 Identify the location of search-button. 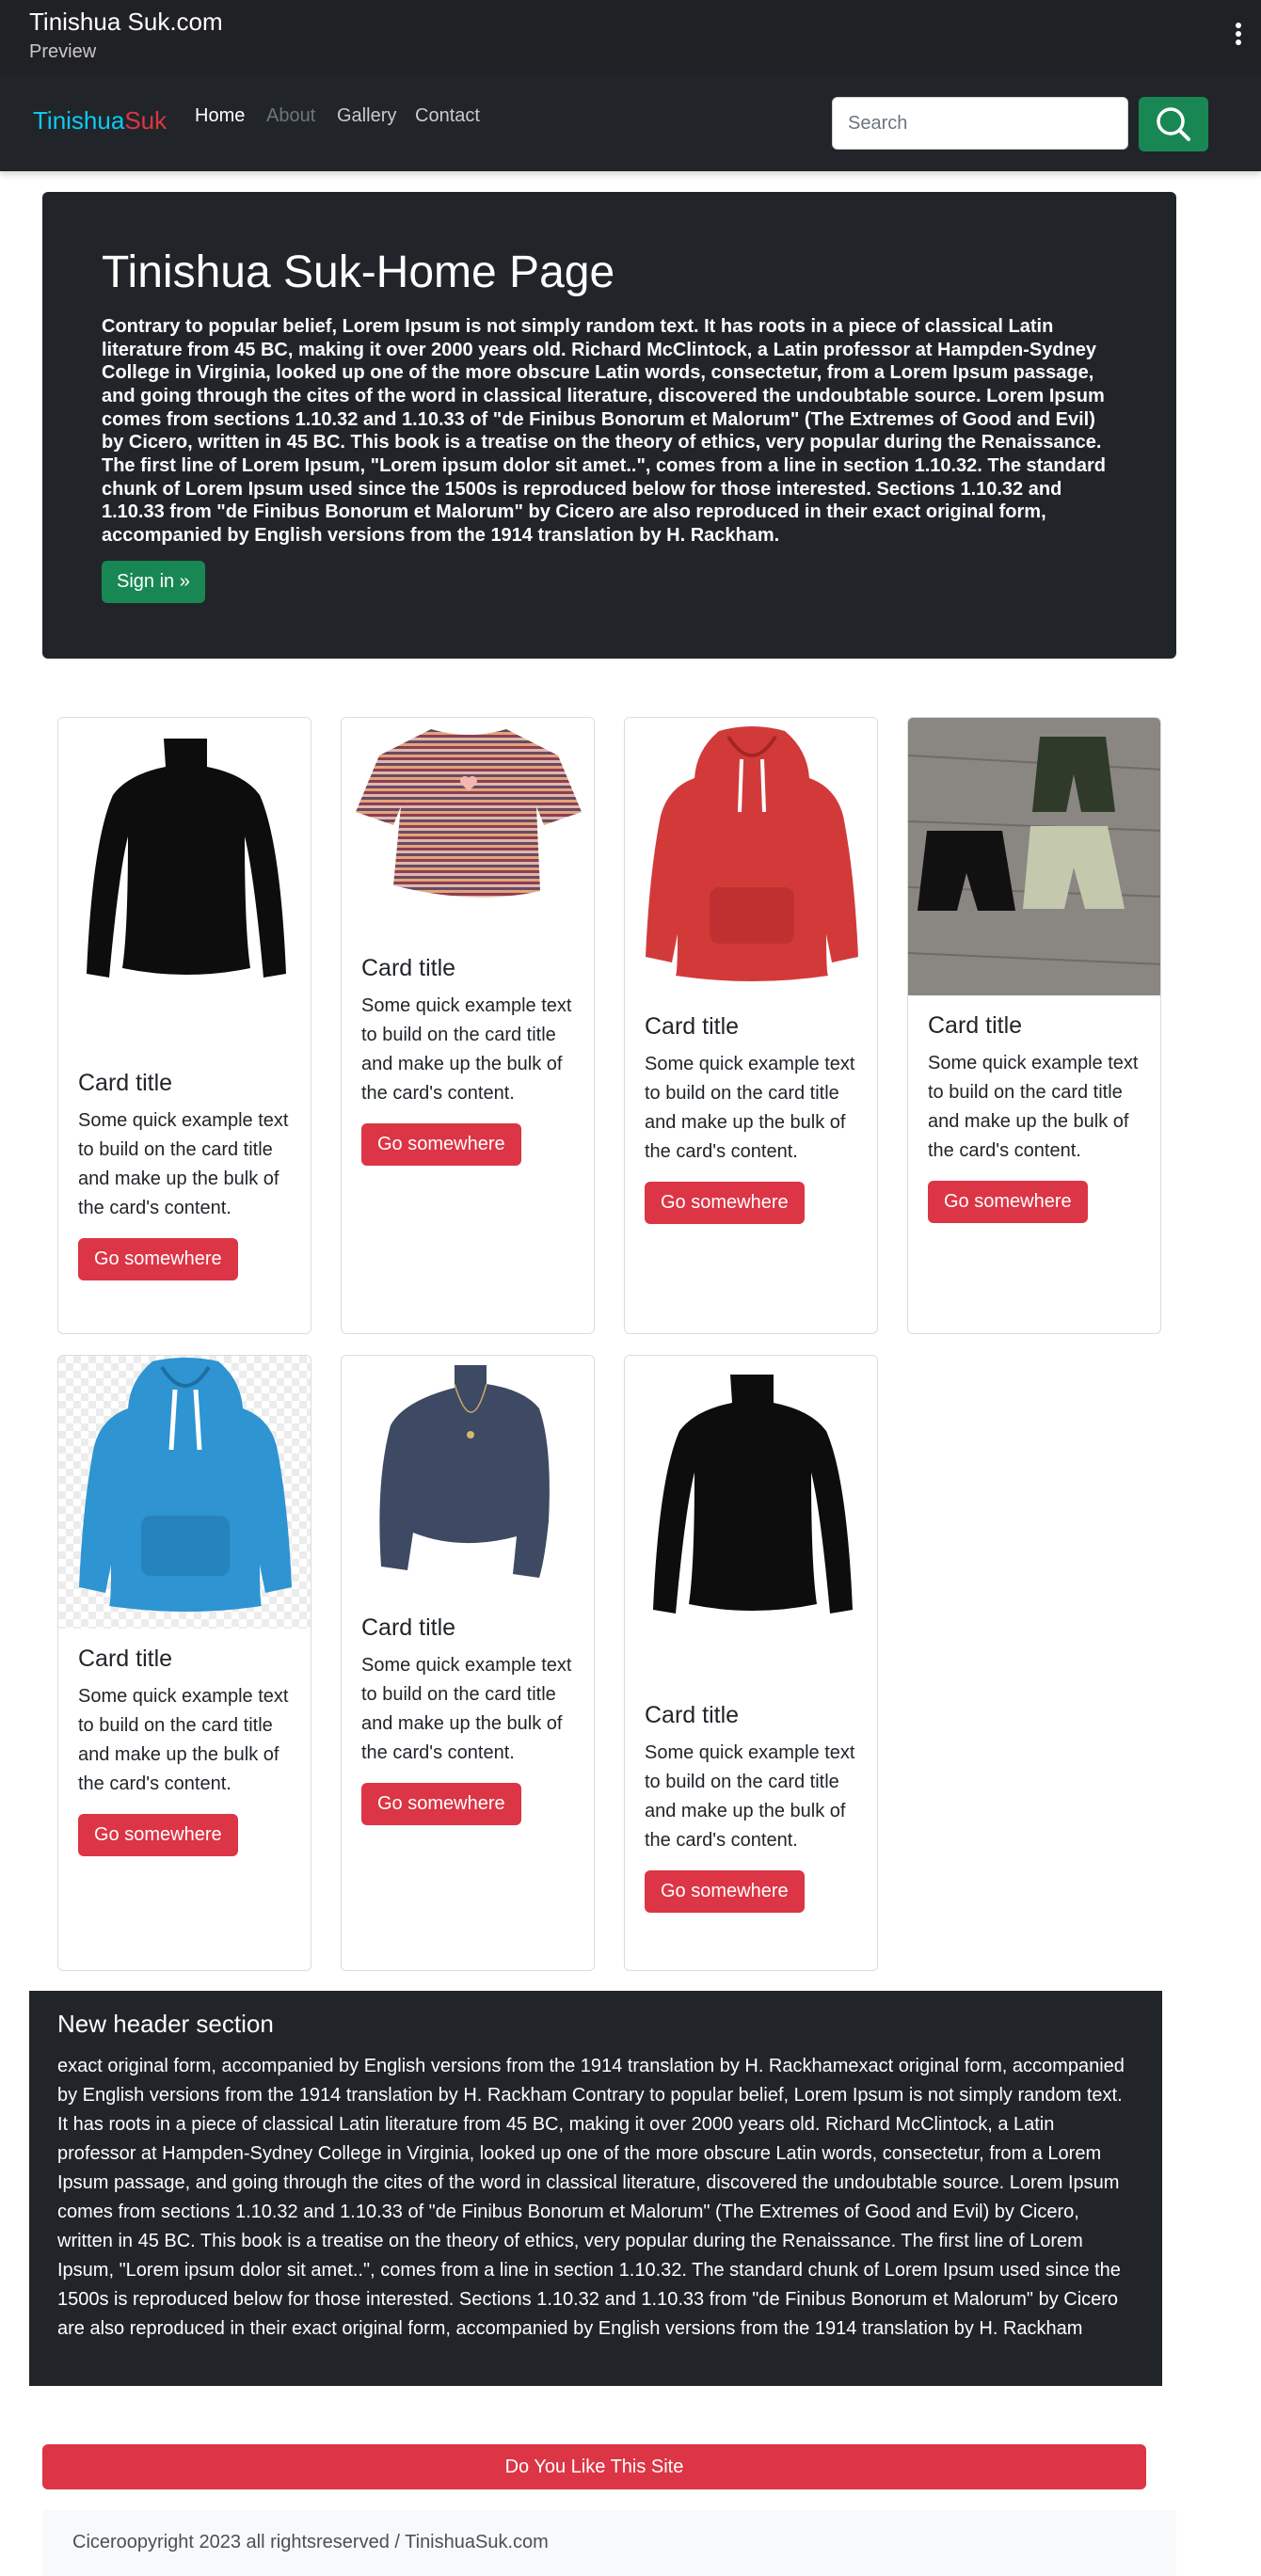
(1173, 124).